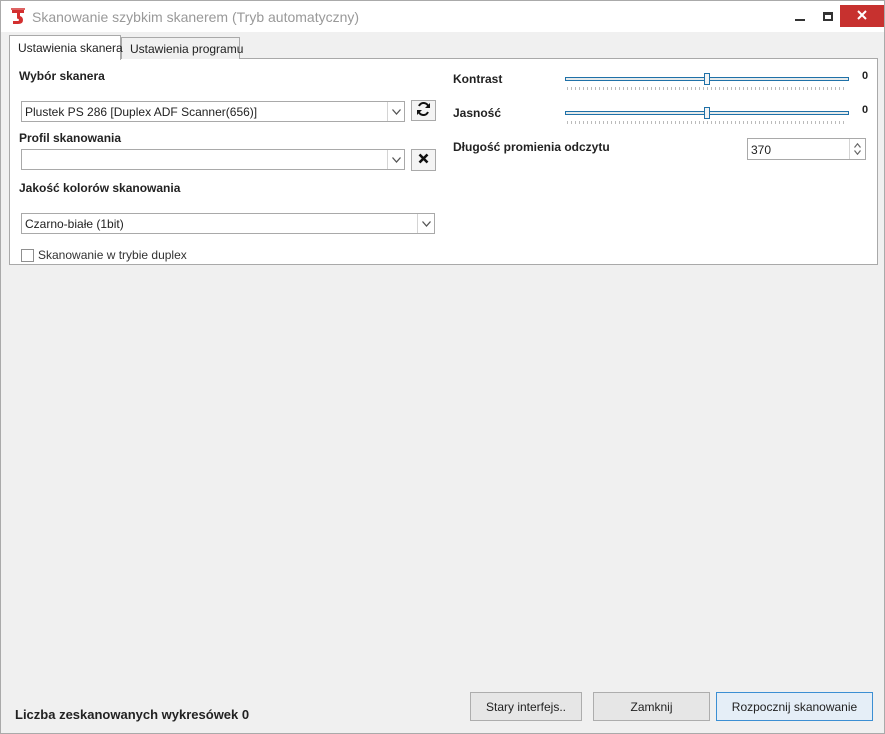 Image resolution: width=885 pixels, height=734 pixels. I want to click on tab-scanner-settings: Ustawienia skanera, so click(66, 47).